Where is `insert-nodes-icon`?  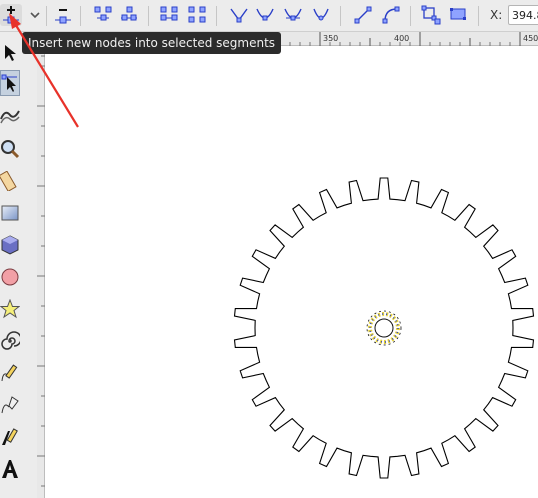 insert-nodes-icon is located at coordinates (11, 15).